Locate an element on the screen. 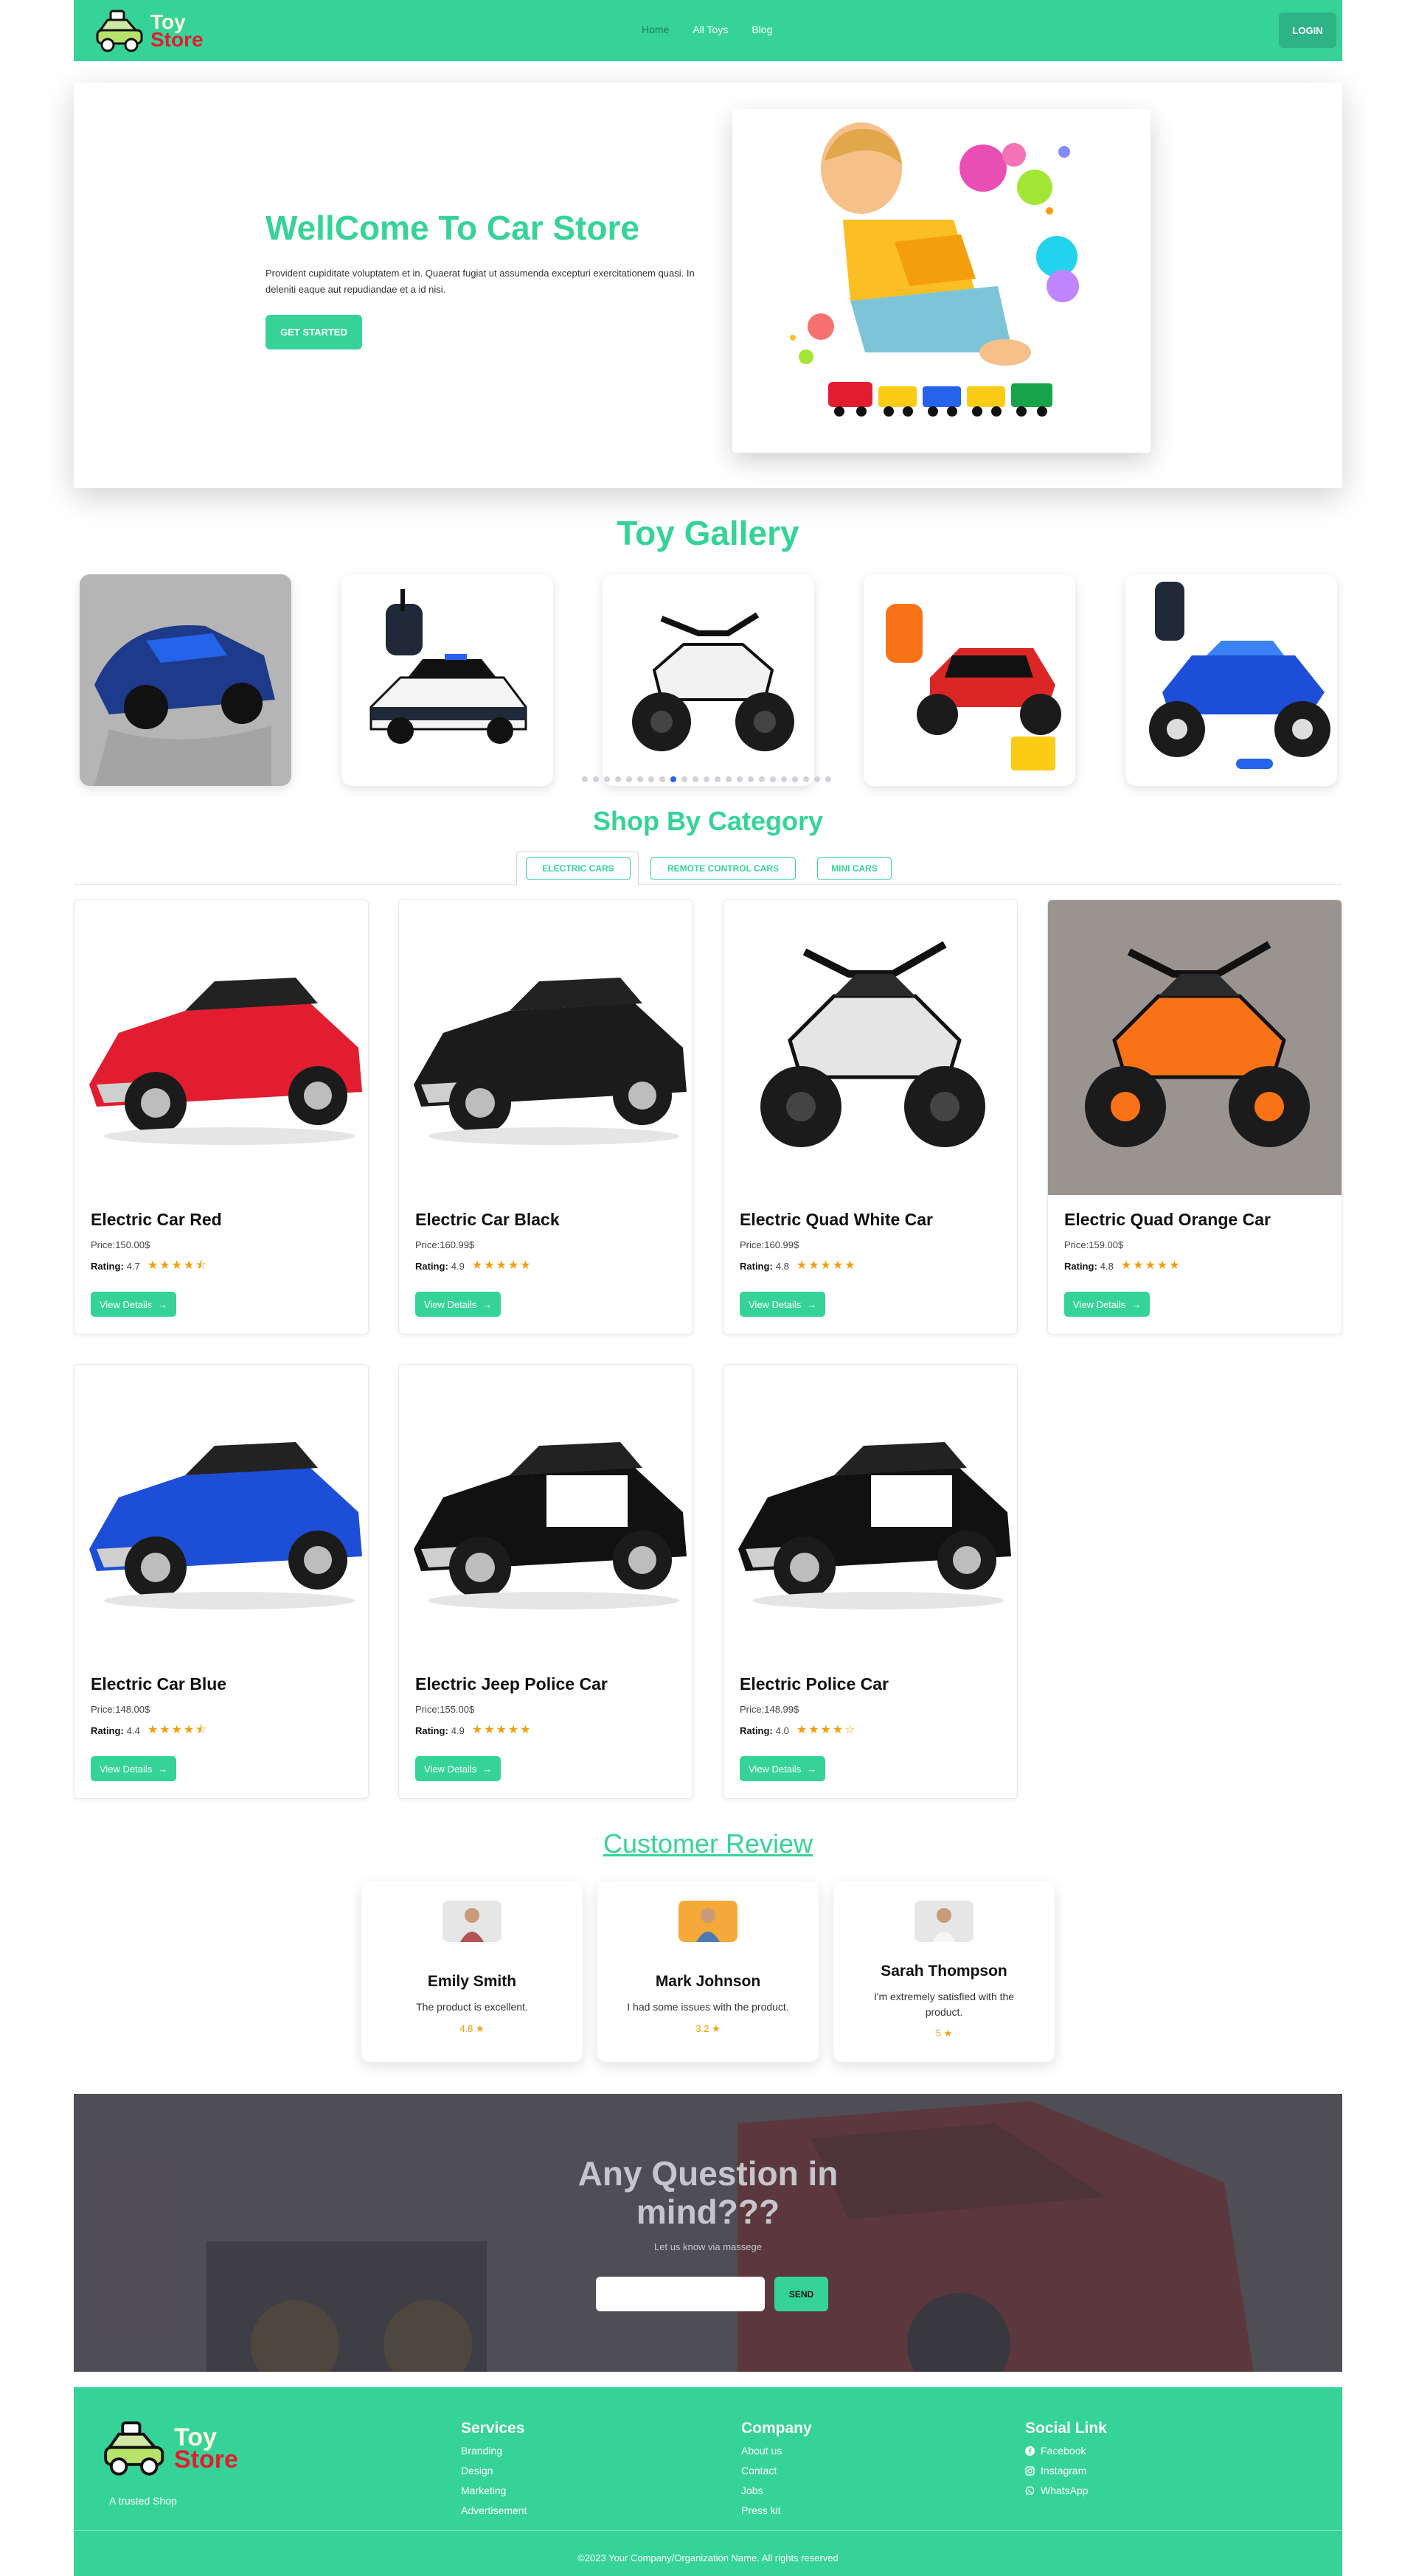 The width and height of the screenshot is (1416, 2576). login-button: LOGIN is located at coordinates (1307, 31).